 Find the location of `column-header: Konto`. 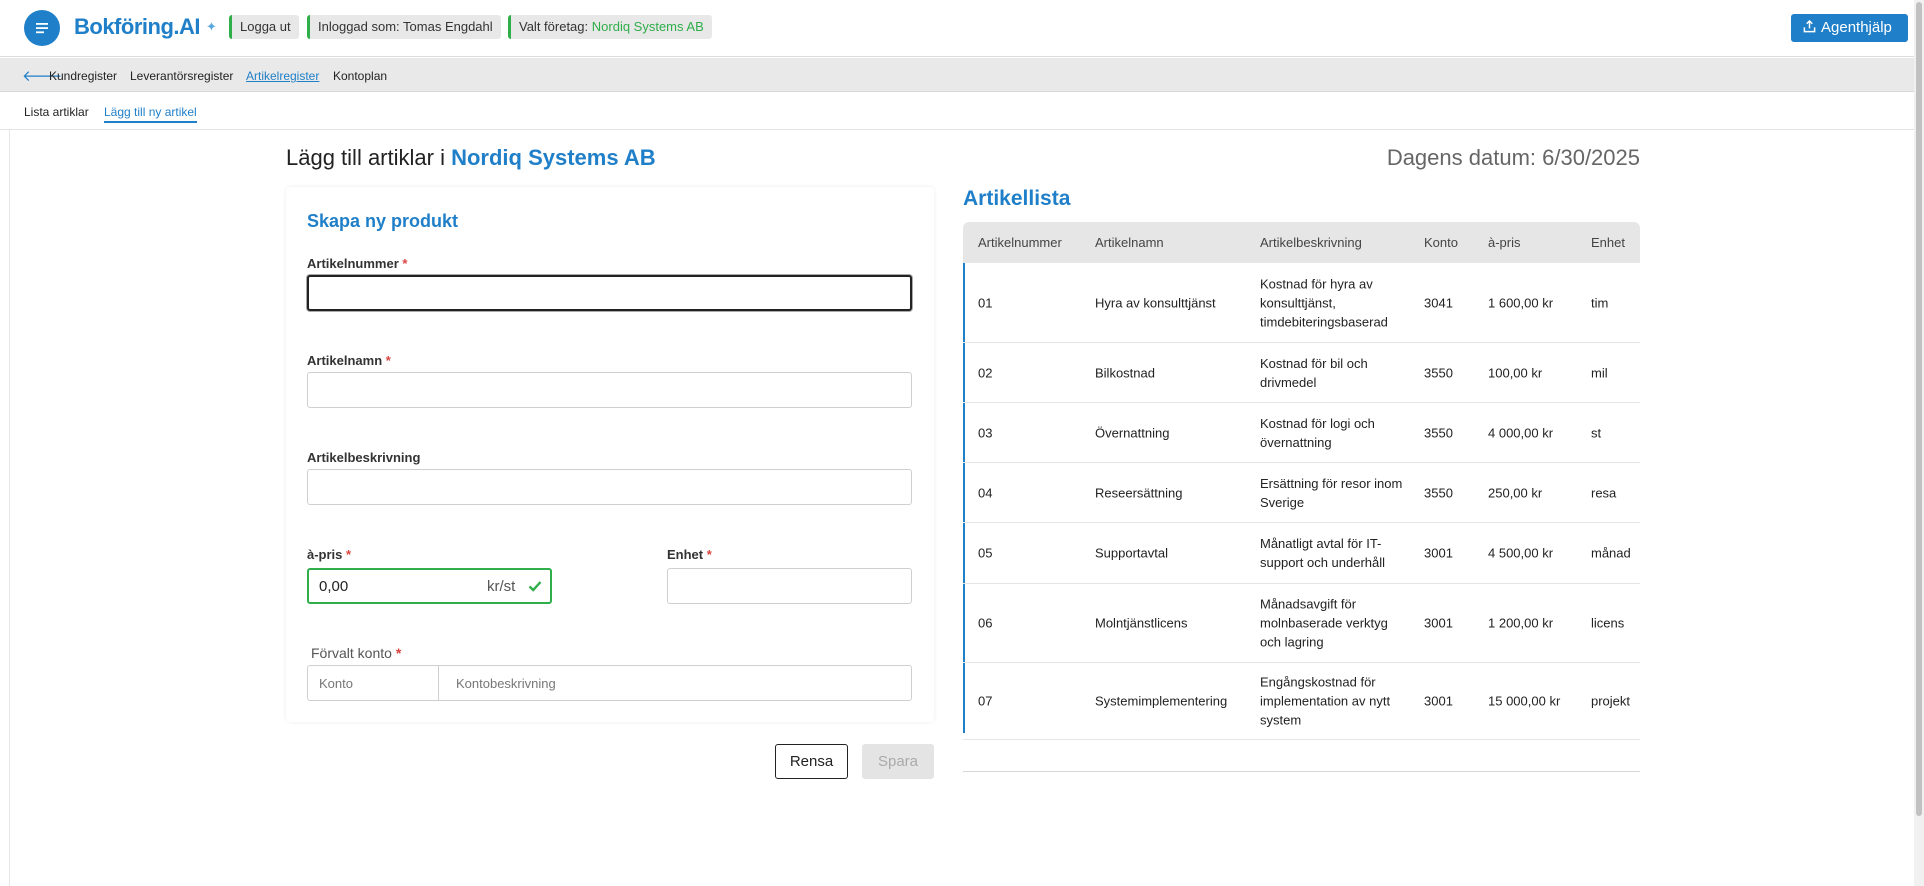

column-header: Konto is located at coordinates (1441, 242).